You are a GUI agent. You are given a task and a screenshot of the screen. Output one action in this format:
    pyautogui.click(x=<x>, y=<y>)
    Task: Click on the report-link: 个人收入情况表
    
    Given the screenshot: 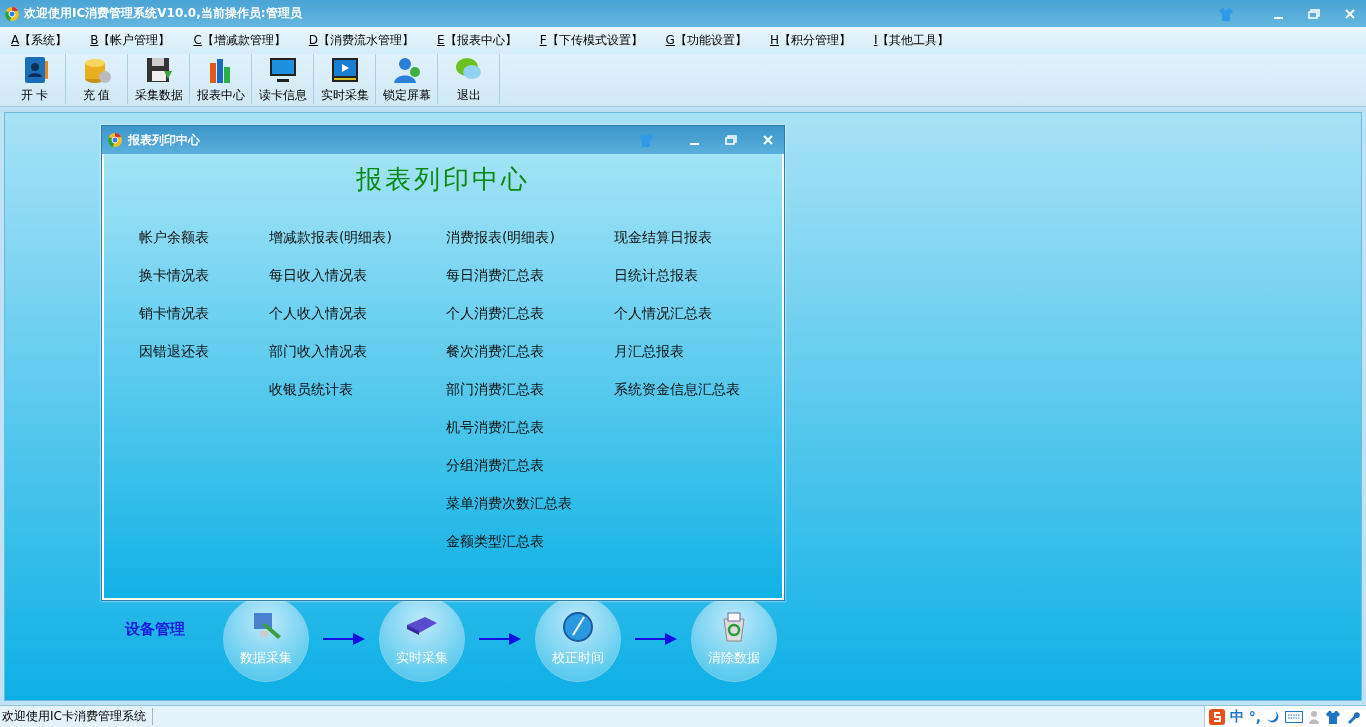 What is the action you would take?
    pyautogui.click(x=357, y=313)
    